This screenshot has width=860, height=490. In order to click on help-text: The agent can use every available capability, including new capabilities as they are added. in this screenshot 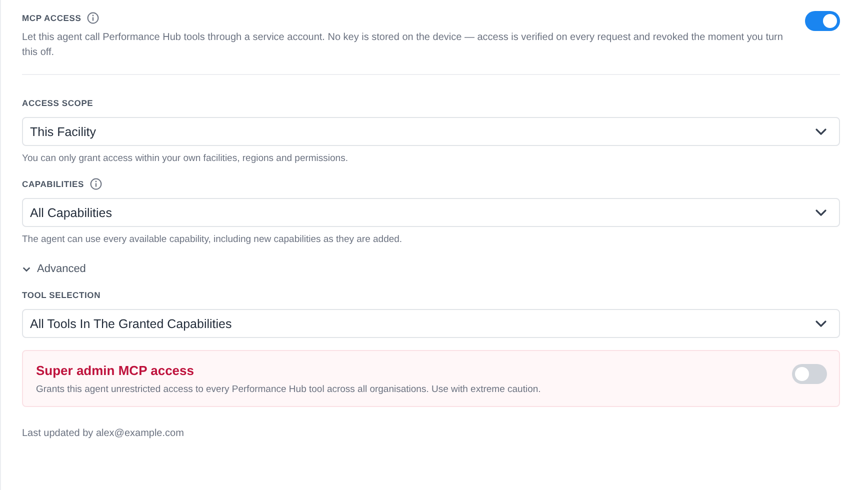, I will do `click(213, 239)`.